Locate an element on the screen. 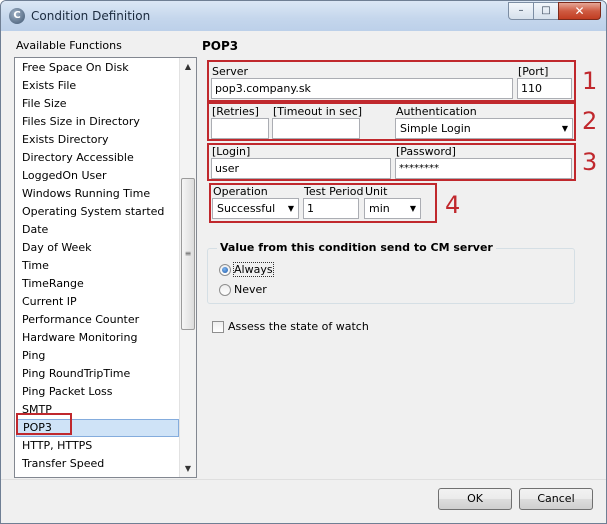  function-list-item: Operating System started is located at coordinates (97, 212).